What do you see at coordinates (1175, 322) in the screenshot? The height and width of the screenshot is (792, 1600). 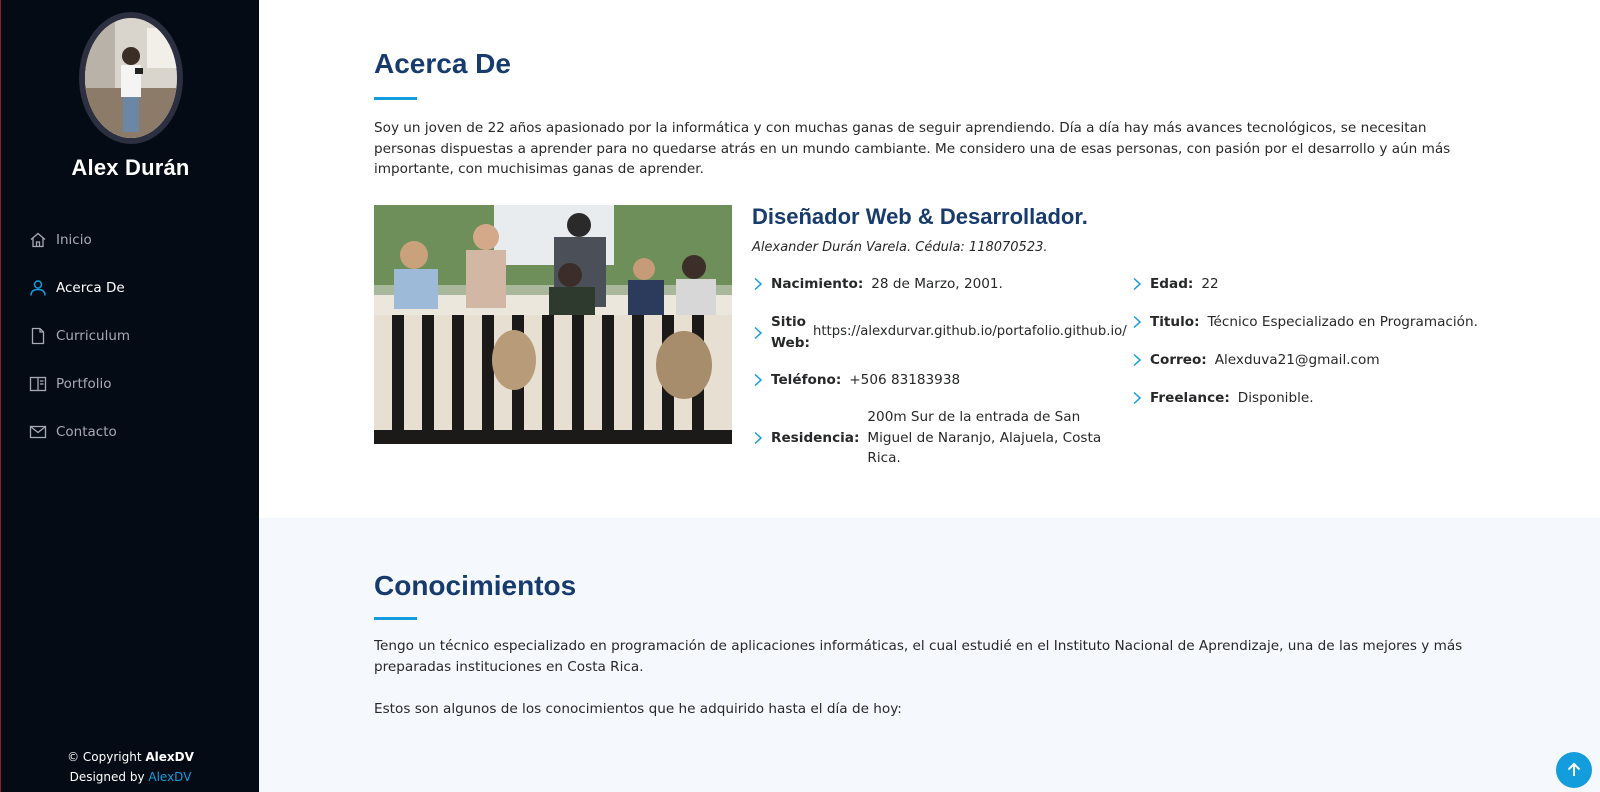 I see `info-key: Titulo:` at bounding box center [1175, 322].